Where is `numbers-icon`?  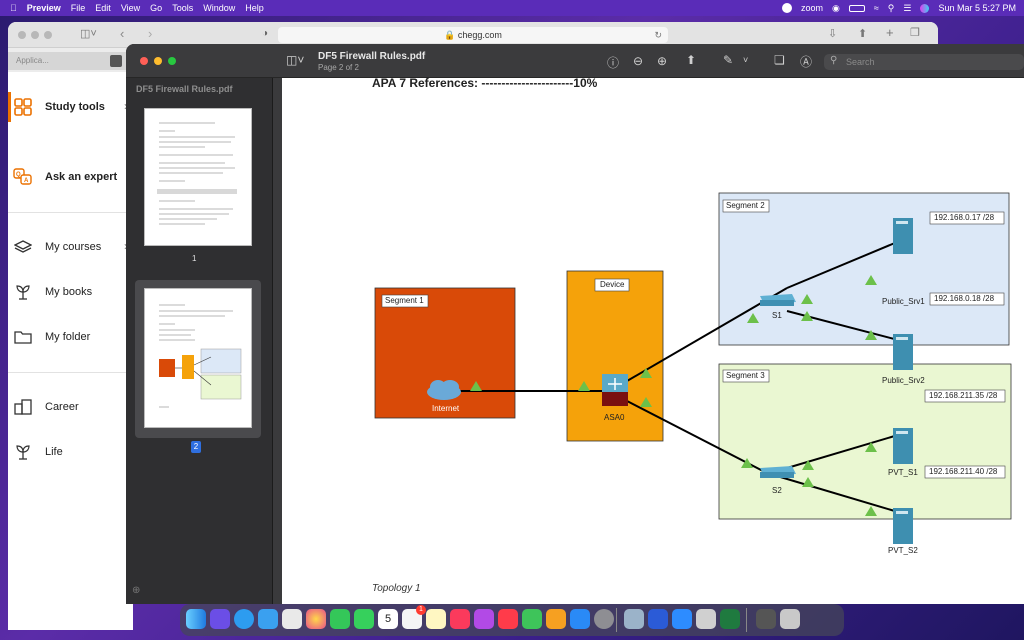 numbers-icon is located at coordinates (532, 619).